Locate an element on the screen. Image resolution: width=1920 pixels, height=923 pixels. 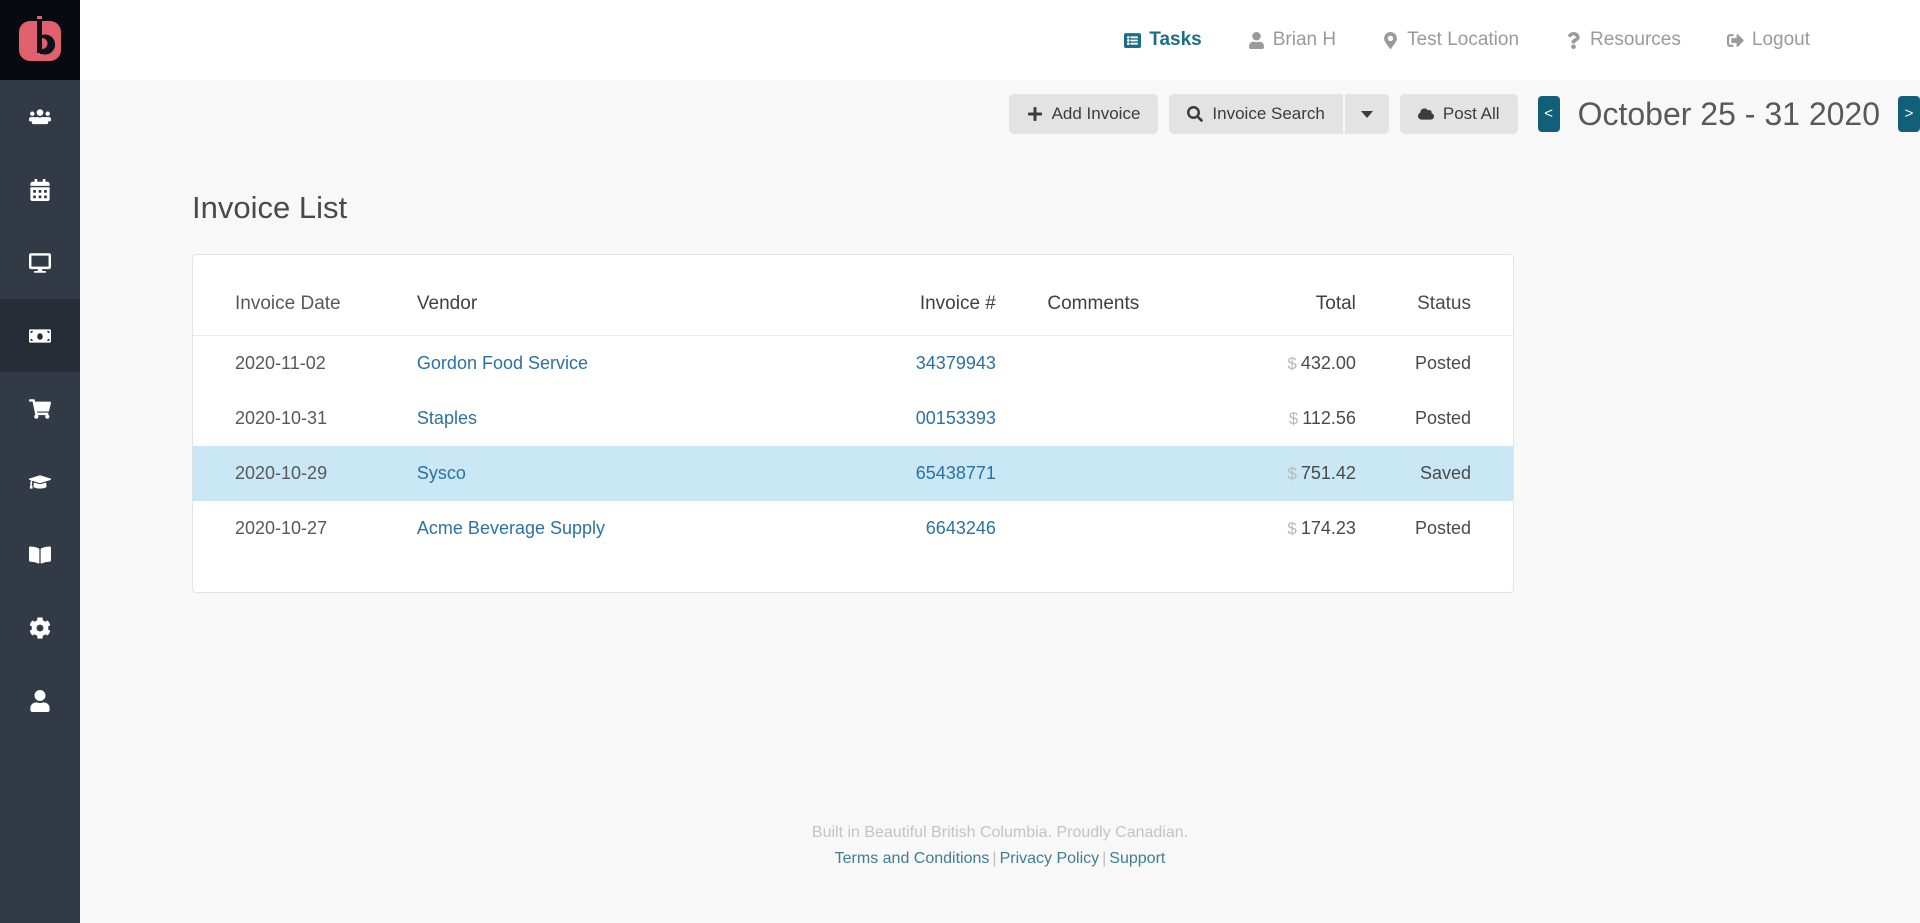
vendor-link: Gordon Food Service is located at coordinates (502, 363).